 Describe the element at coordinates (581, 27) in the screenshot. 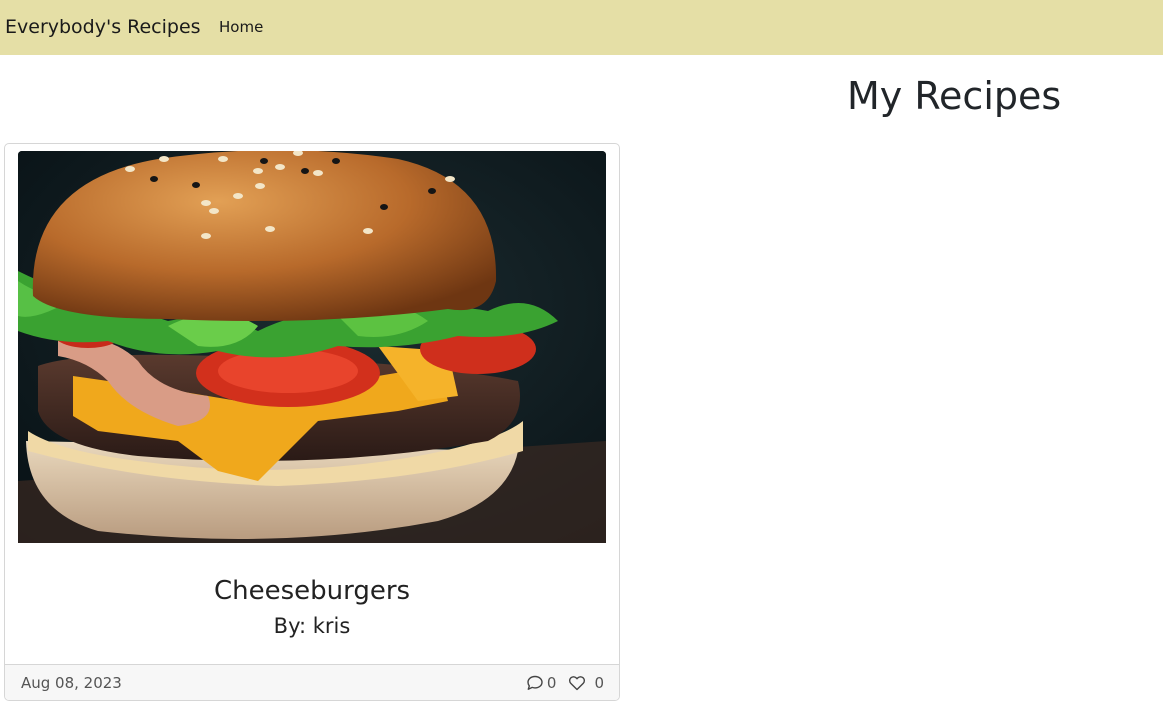

I see `navbar: Everybody's Recipes Home` at that location.